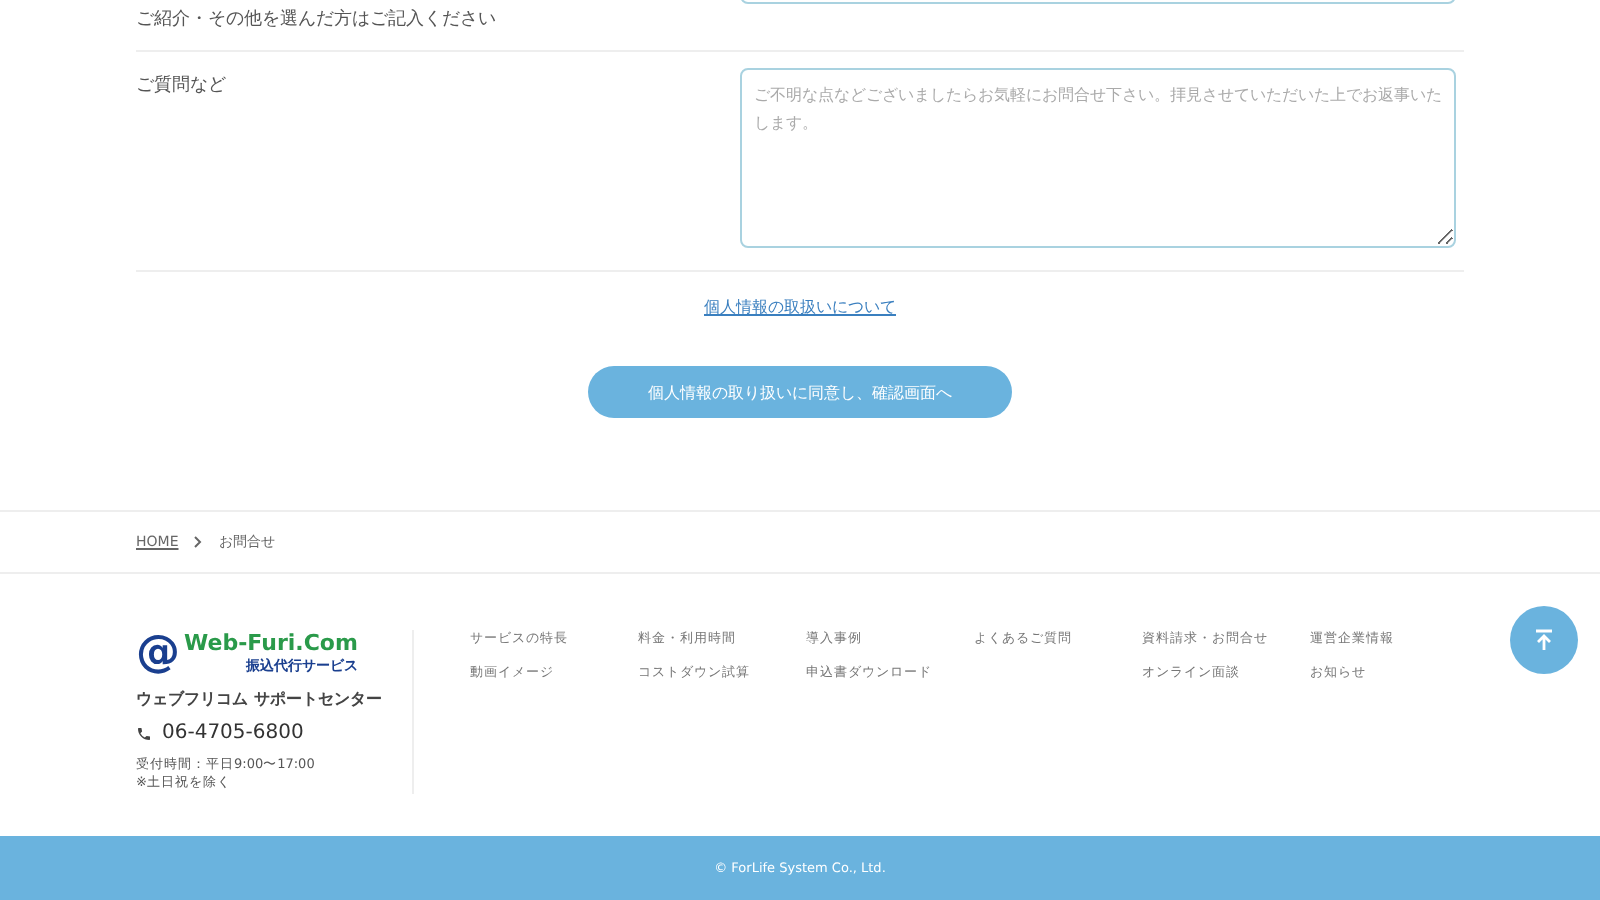  Describe the element at coordinates (233, 733) in the screenshot. I see `phone-number: 06-4705-6800` at that location.